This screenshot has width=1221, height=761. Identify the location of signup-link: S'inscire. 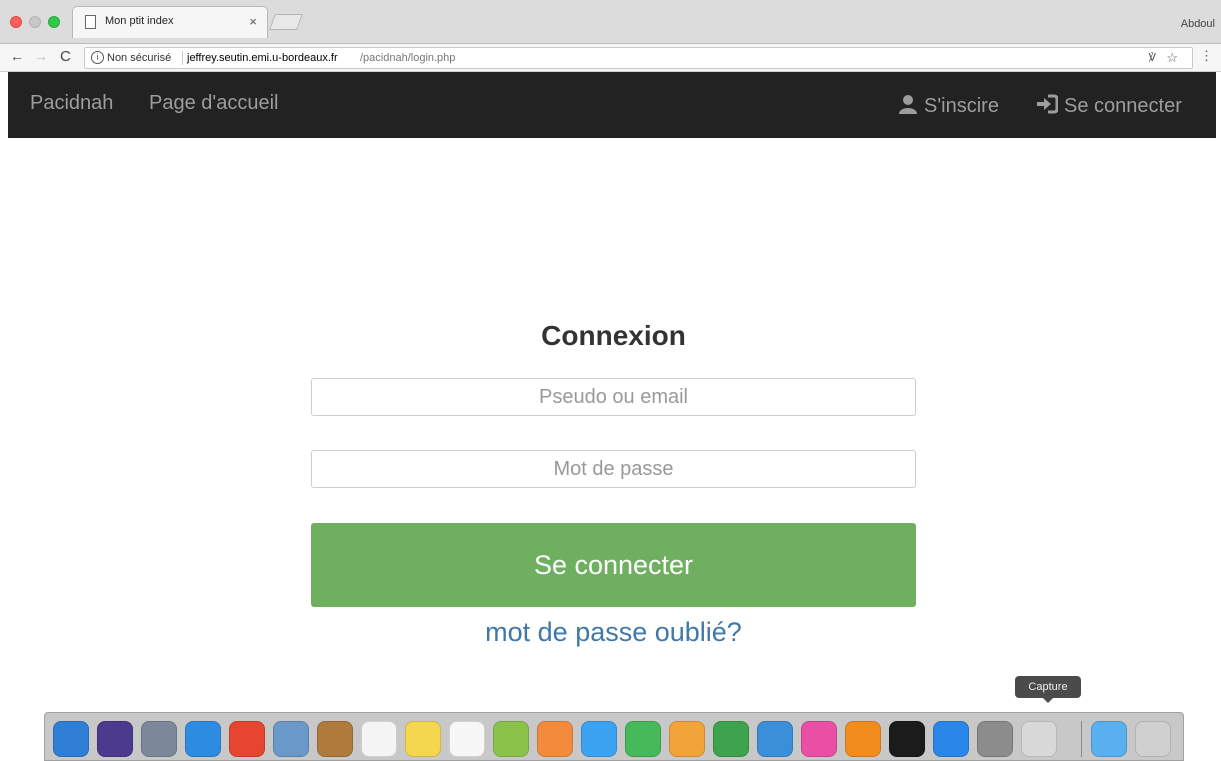
(948, 106).